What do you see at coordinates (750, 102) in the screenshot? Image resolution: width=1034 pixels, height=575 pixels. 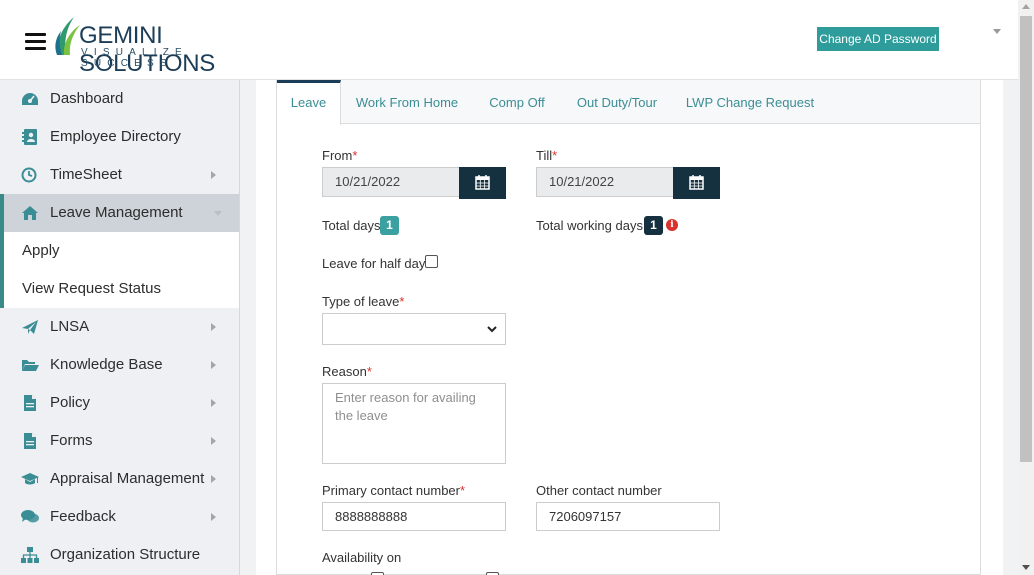 I see `tab-lwp-change-request: LWP Change Request` at bounding box center [750, 102].